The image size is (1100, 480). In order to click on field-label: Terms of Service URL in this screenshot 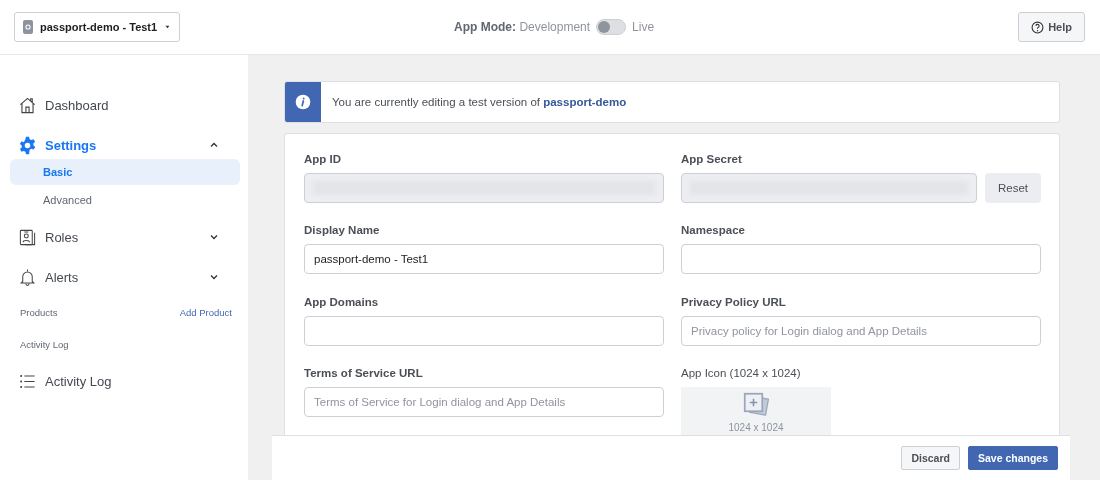, I will do `click(364, 373)`.